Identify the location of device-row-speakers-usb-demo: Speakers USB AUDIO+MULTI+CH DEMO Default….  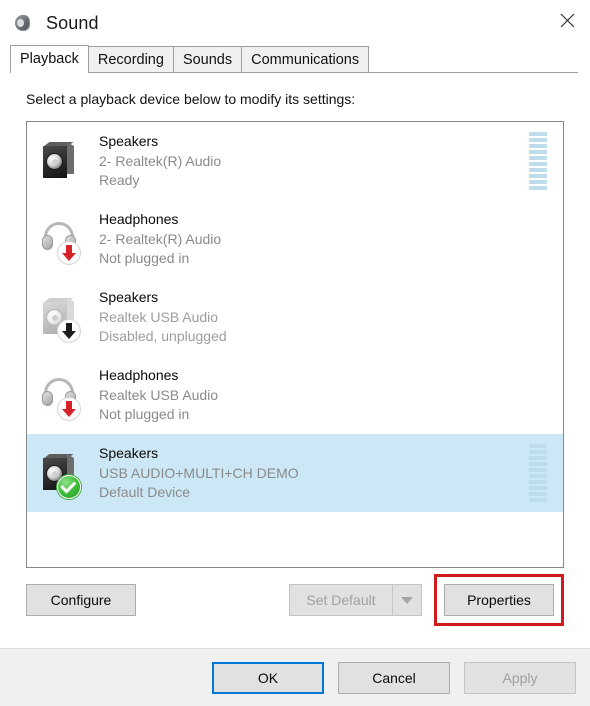
(295, 473).